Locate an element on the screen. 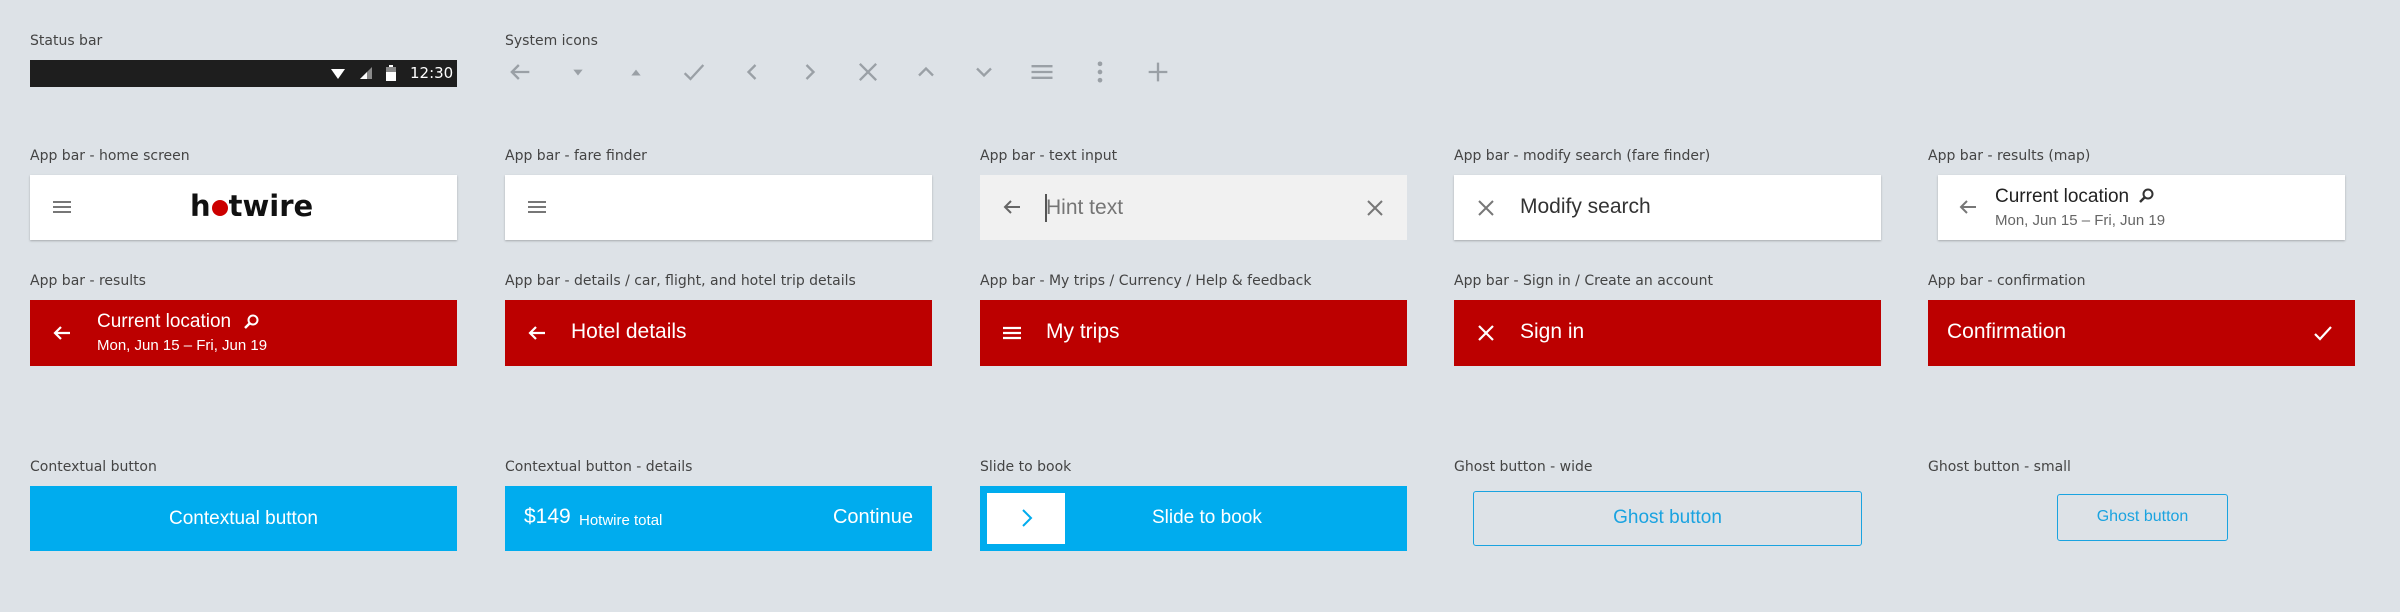 This screenshot has height=612, width=2400. logo-letter-h: h is located at coordinates (200, 206).